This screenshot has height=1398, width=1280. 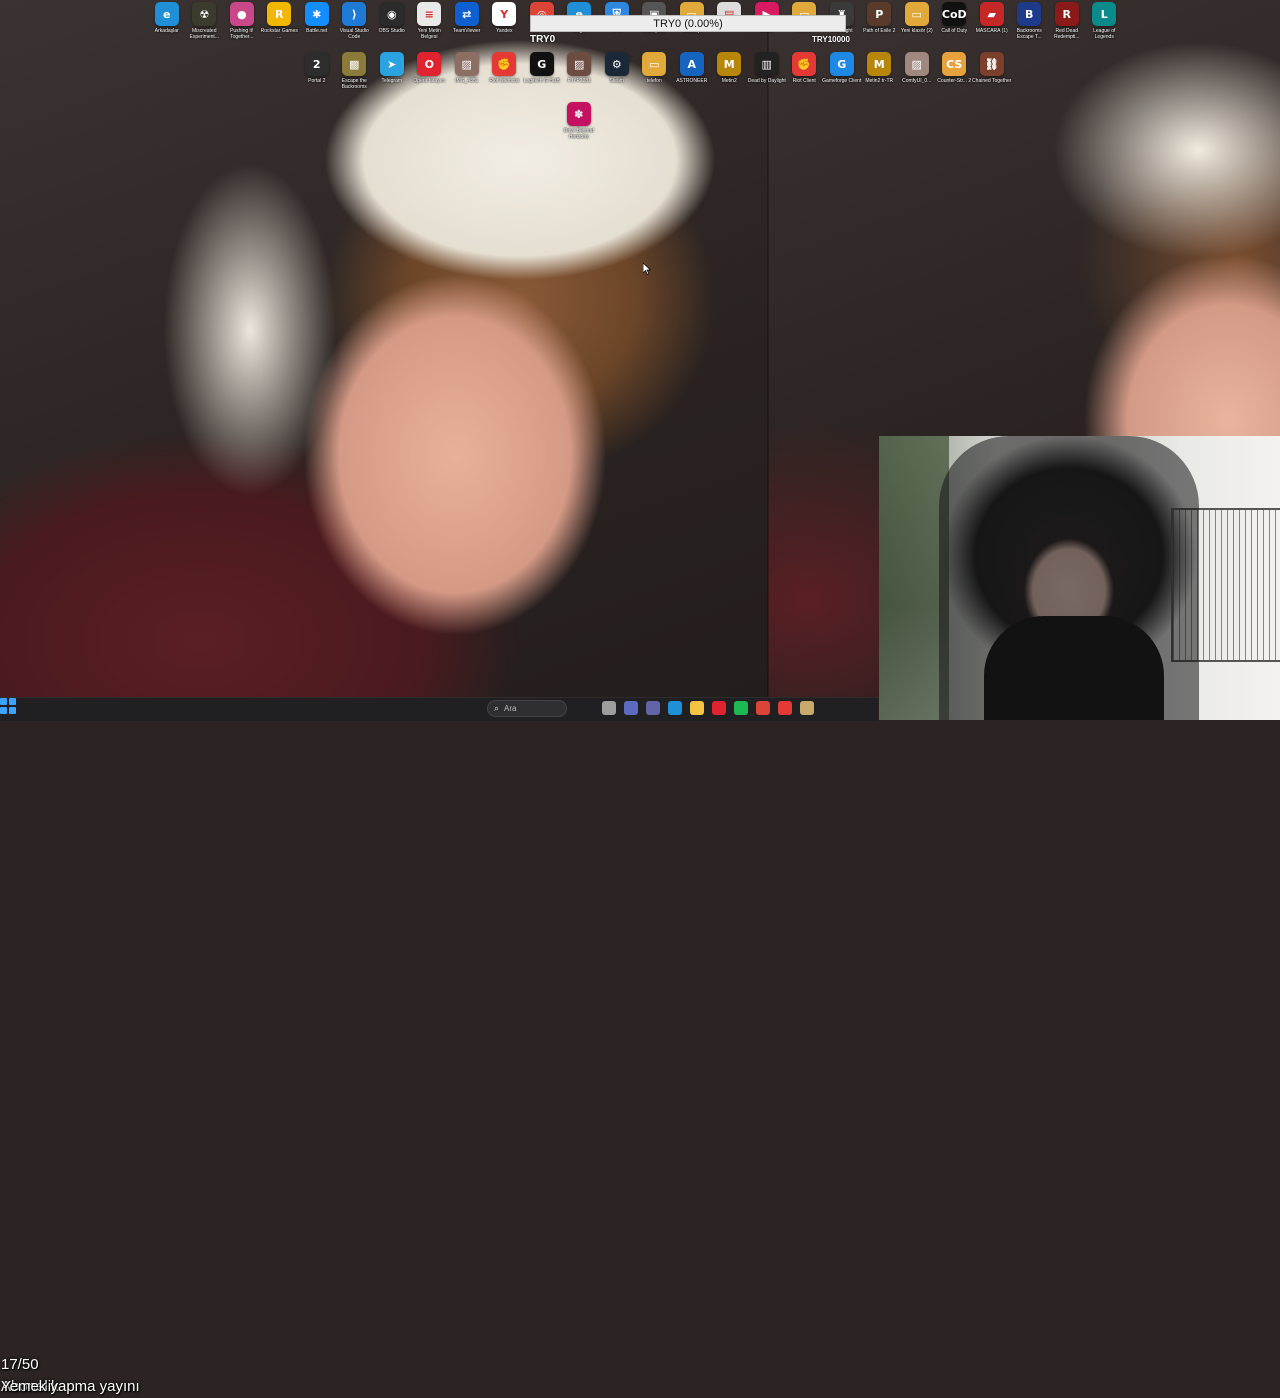 What do you see at coordinates (1104, 34) in the screenshot?
I see `desktop-icon-label: League of Legends` at bounding box center [1104, 34].